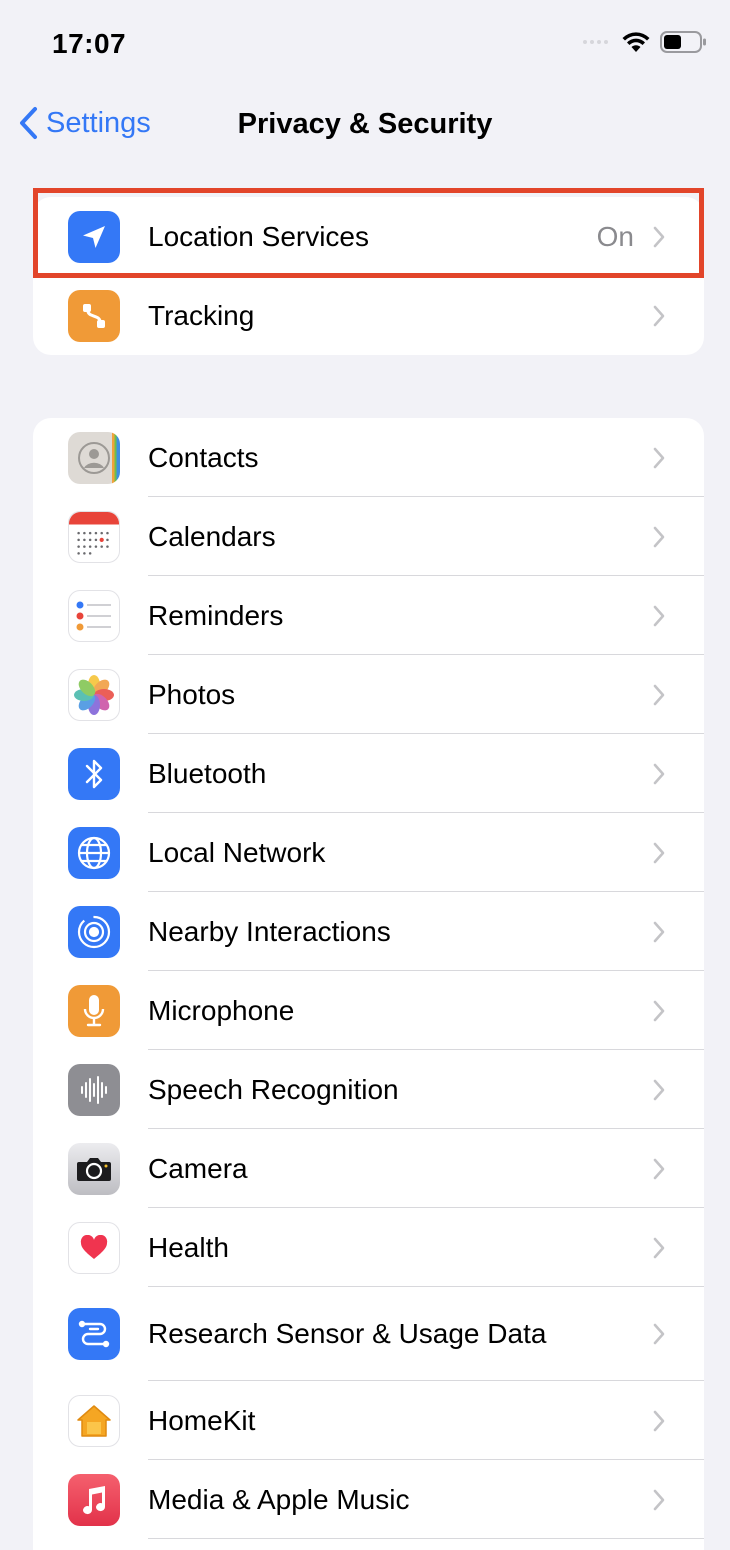 The width and height of the screenshot is (730, 1550). I want to click on row-label: Location Services, so click(259, 236).